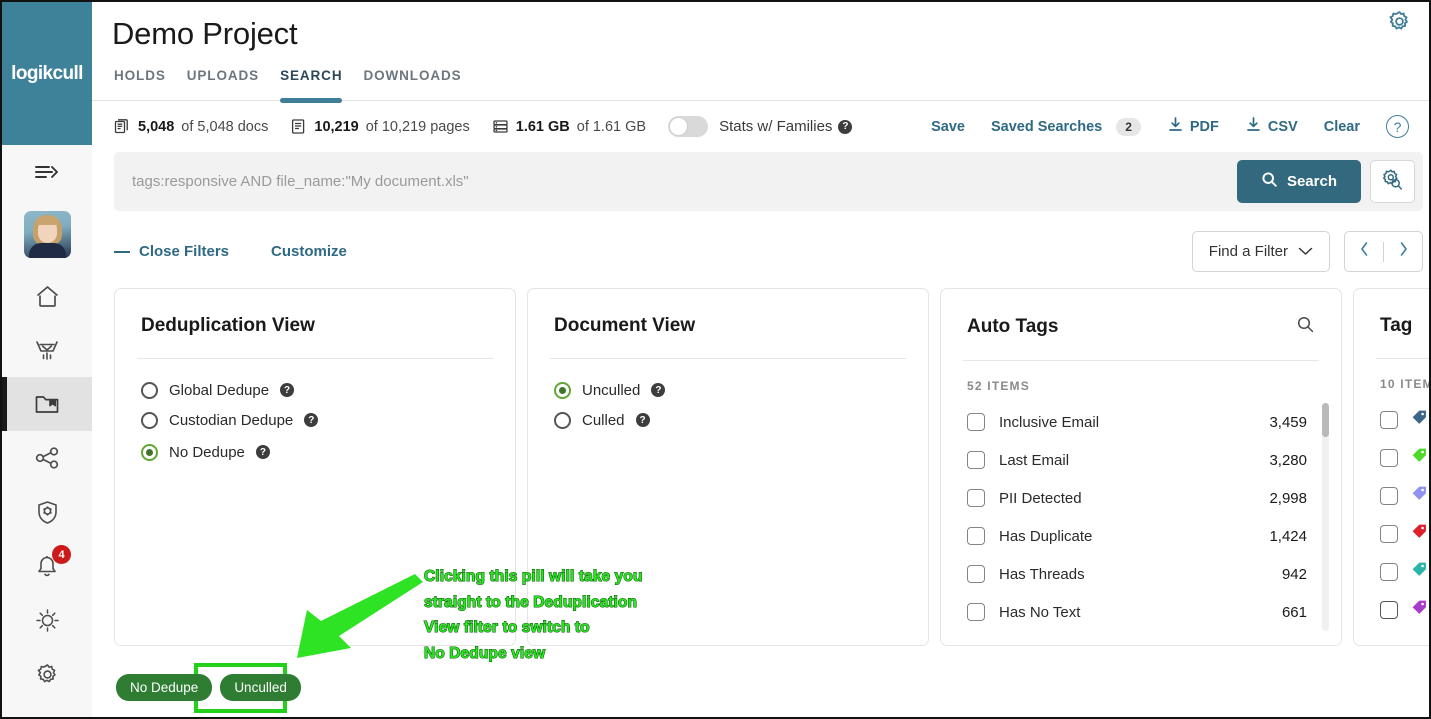  What do you see at coordinates (948, 127) in the screenshot?
I see `save-button: Save` at bounding box center [948, 127].